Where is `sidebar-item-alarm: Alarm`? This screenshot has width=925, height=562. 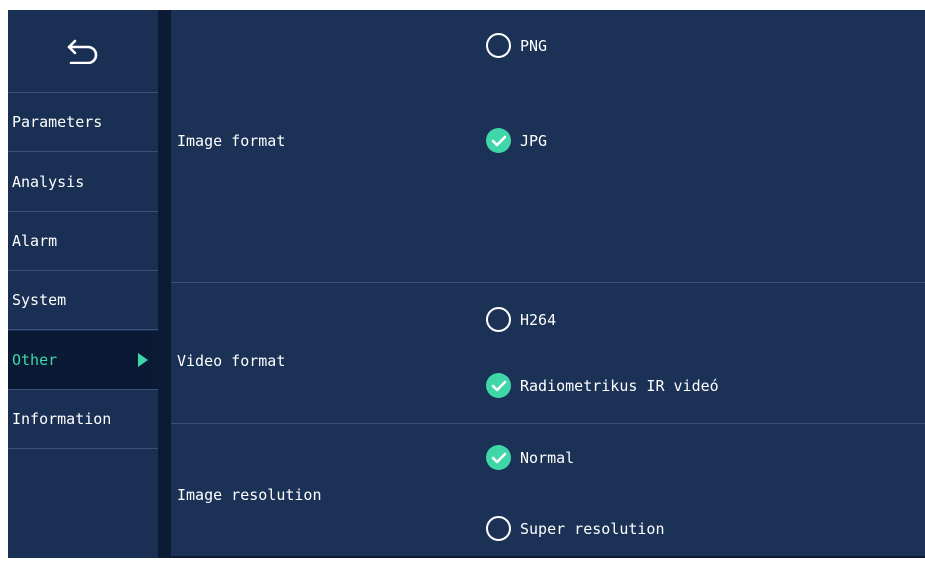
sidebar-item-alarm: Alarm is located at coordinates (83, 241).